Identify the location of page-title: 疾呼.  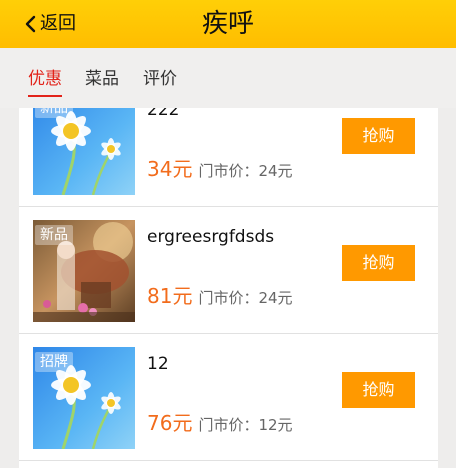
(227, 24).